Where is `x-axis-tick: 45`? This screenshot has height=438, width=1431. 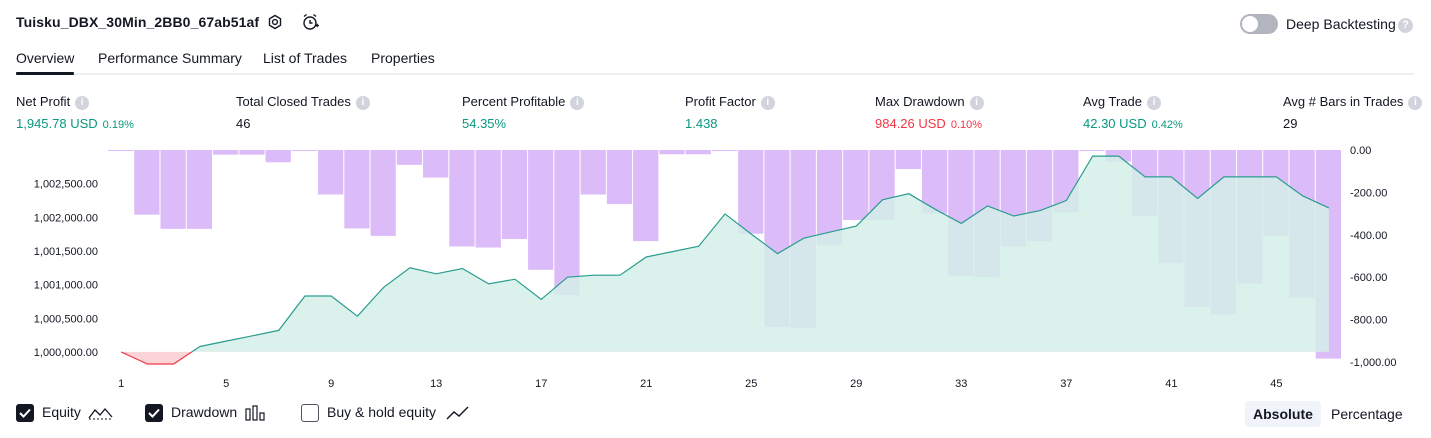 x-axis-tick: 45 is located at coordinates (1276, 384).